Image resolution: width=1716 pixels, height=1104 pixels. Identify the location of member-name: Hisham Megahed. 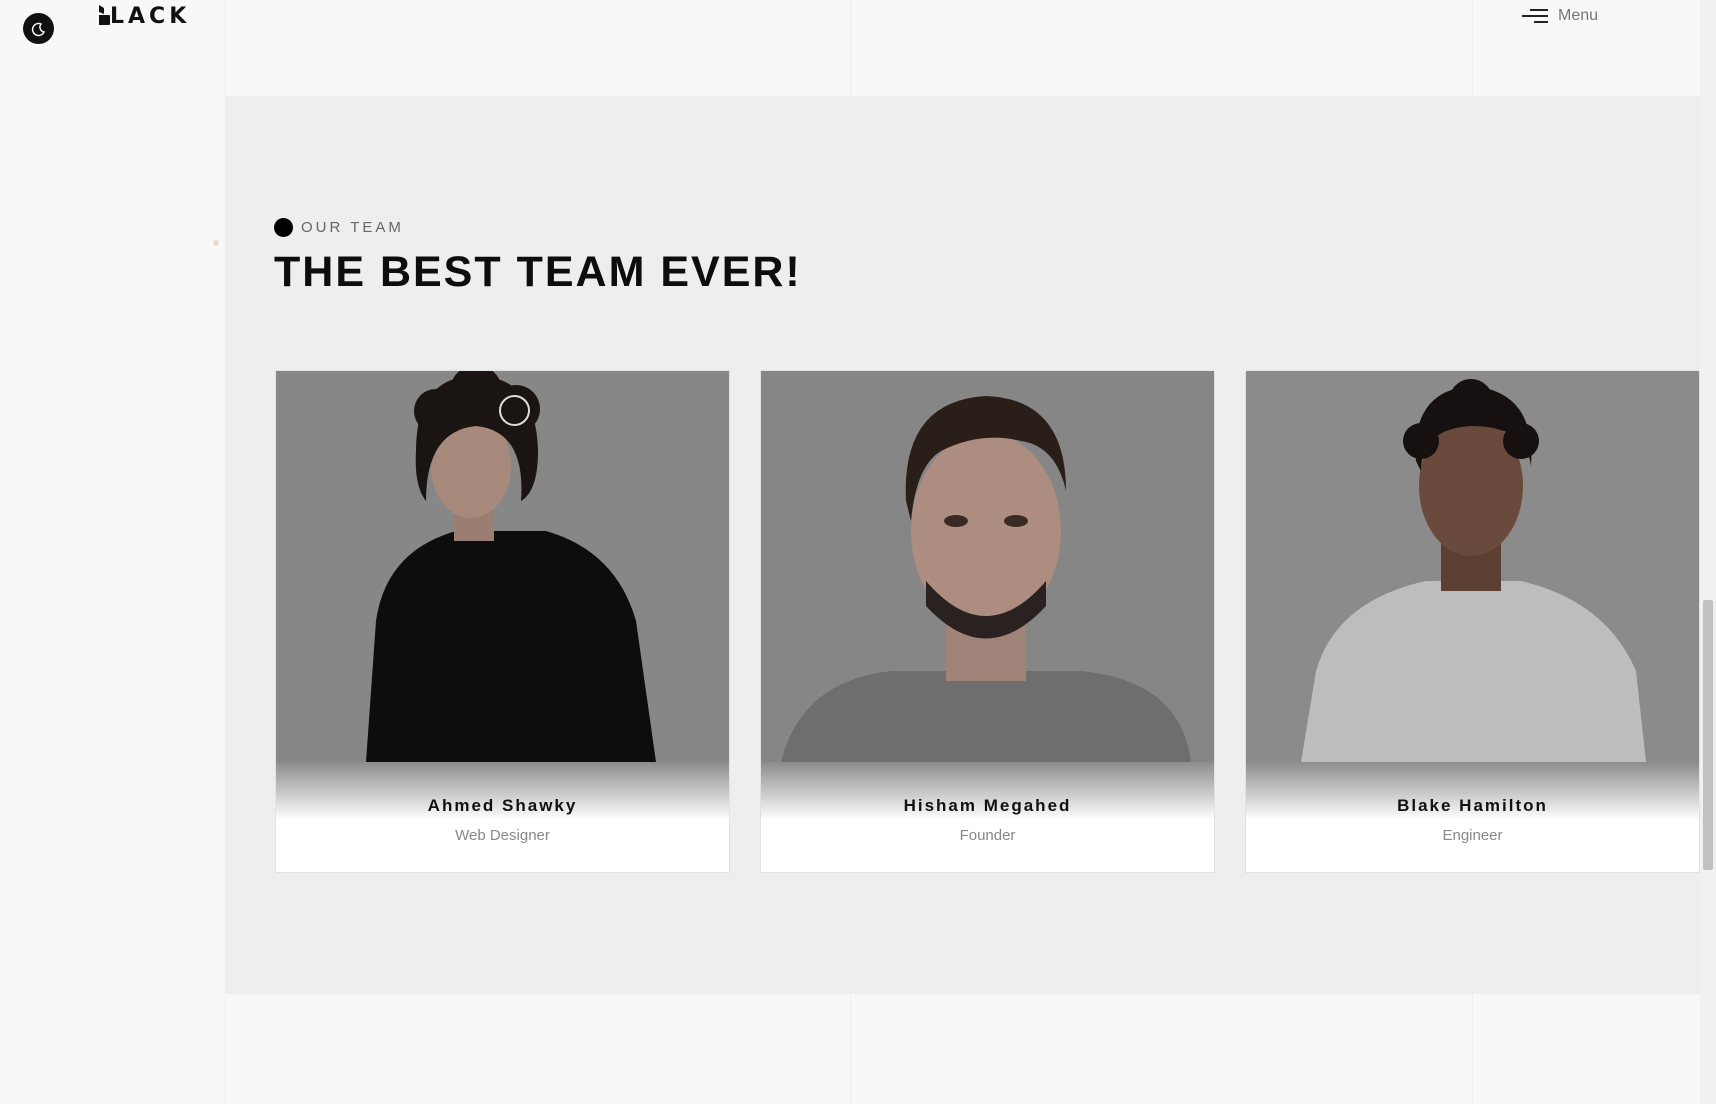
(987, 805).